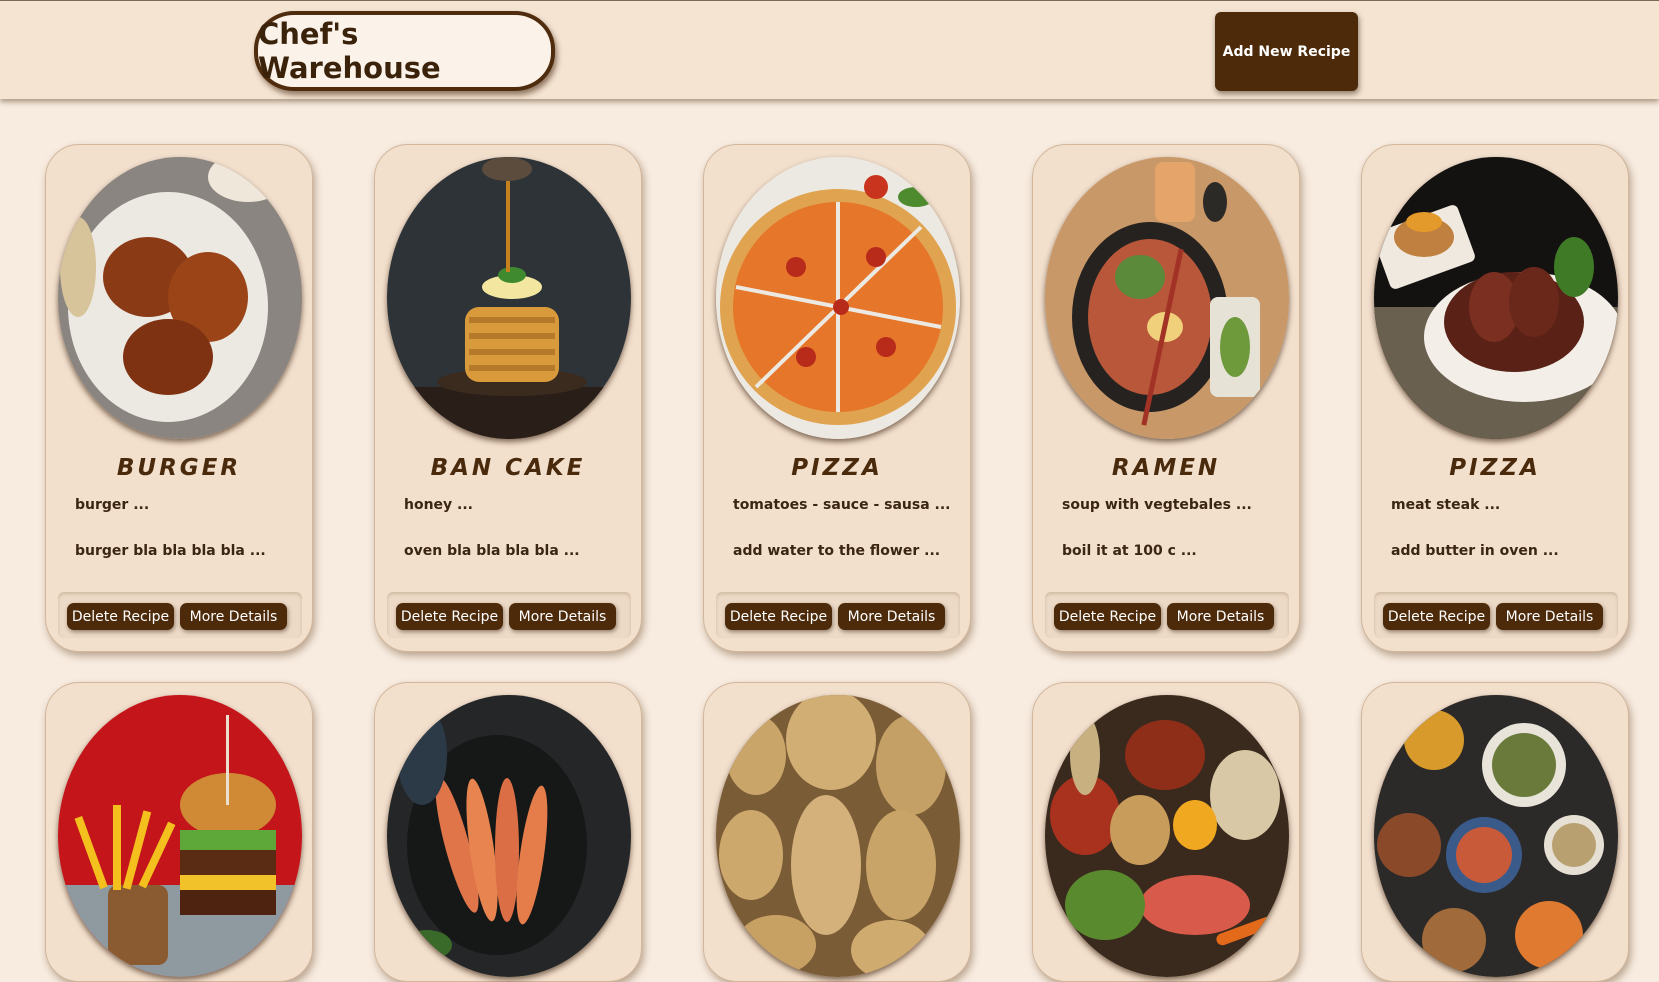  What do you see at coordinates (404, 51) in the screenshot?
I see `brand-logo: Chef's Warehouse` at bounding box center [404, 51].